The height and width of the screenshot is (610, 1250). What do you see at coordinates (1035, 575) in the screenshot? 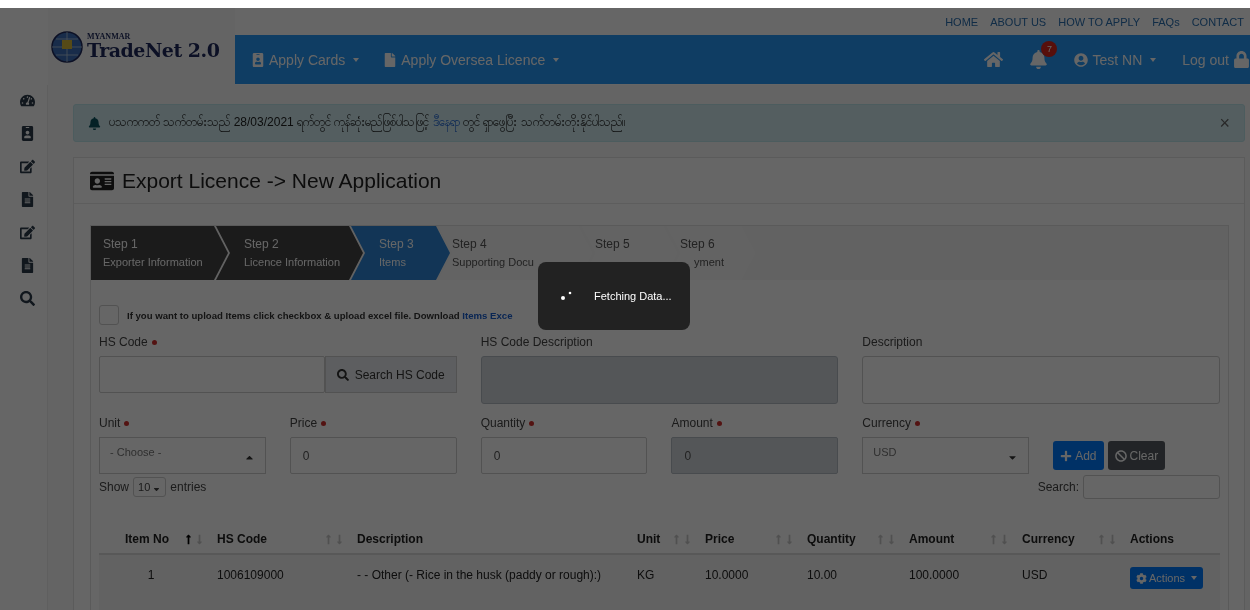
I see `table-cell: USD` at bounding box center [1035, 575].